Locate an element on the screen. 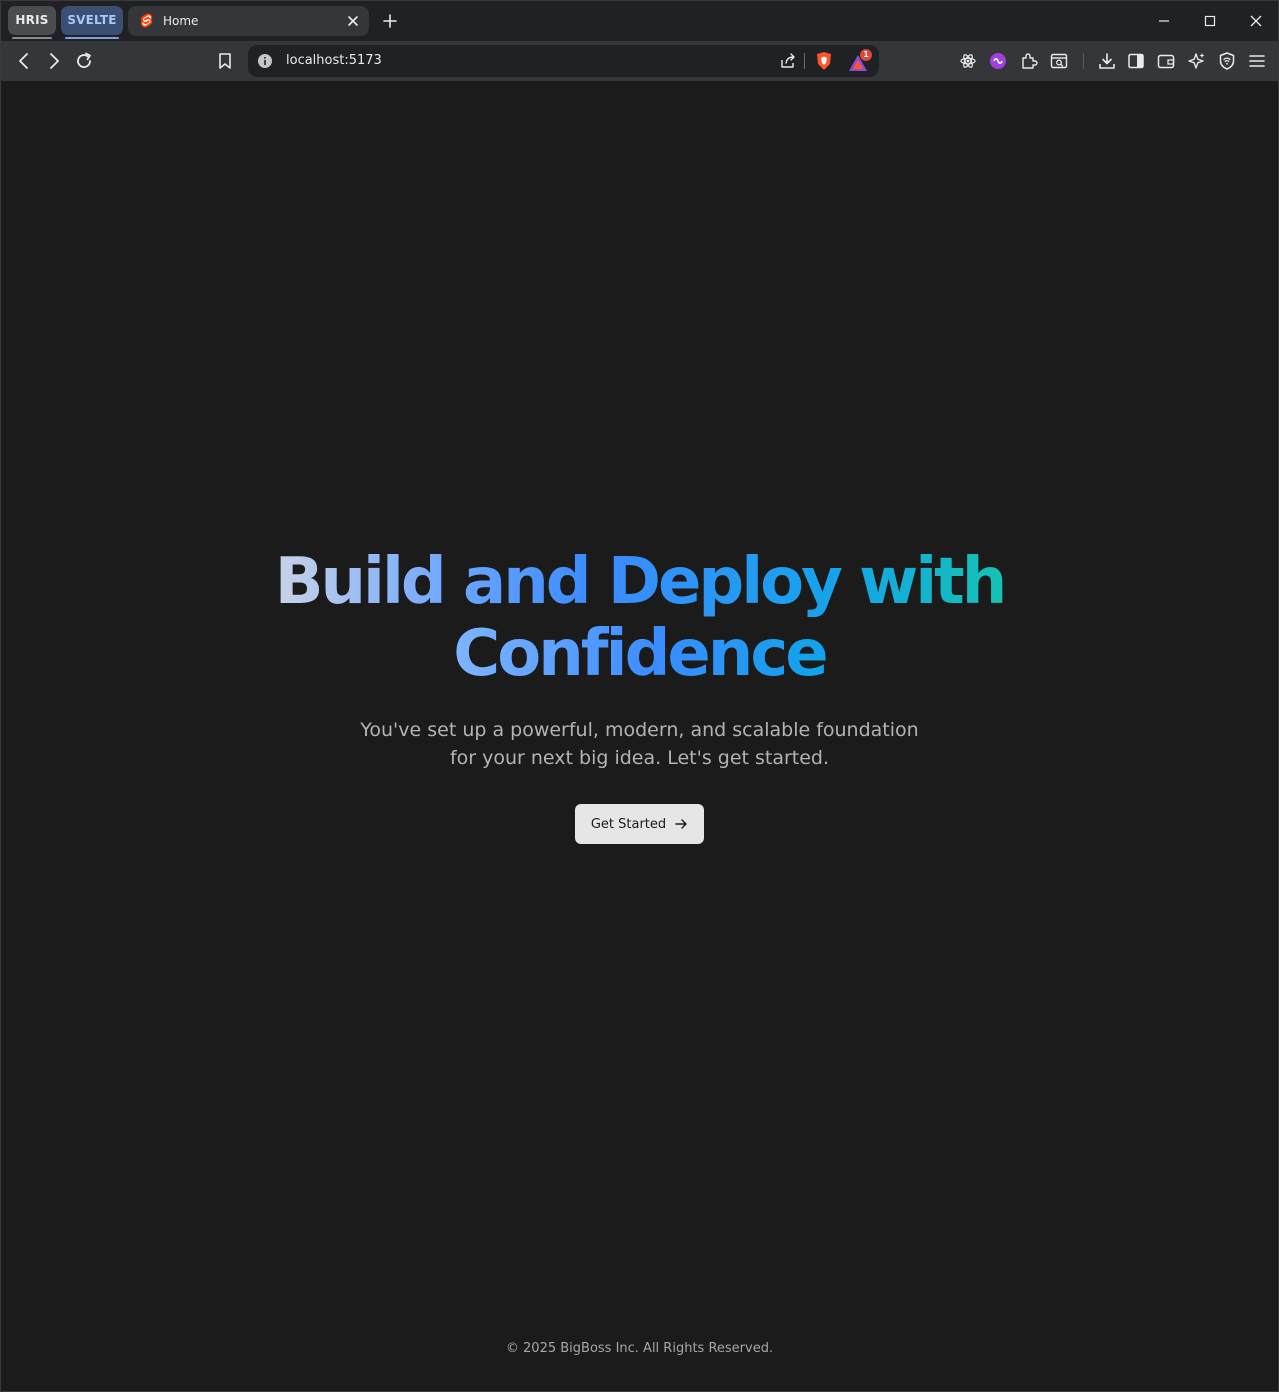 The height and width of the screenshot is (1392, 1279). brave-rewards-button: 1 is located at coordinates (860, 61).